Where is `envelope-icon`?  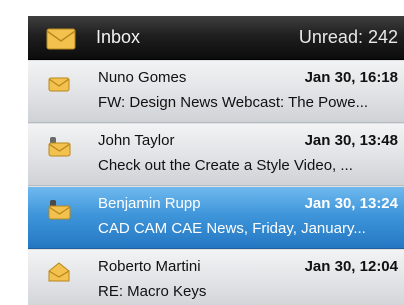 envelope-icon is located at coordinates (61, 39).